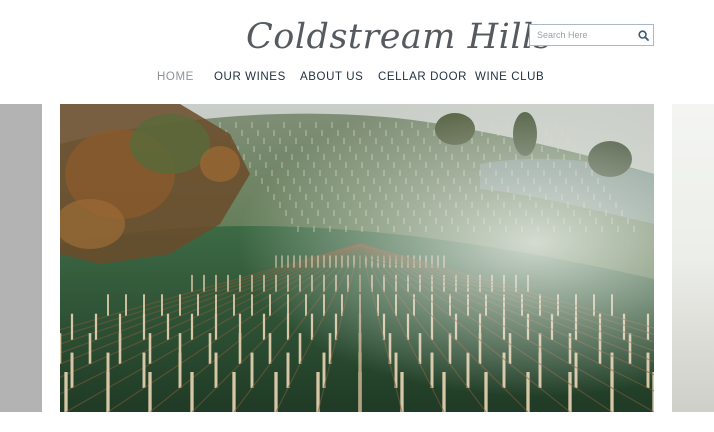  I want to click on search-icon, so click(643, 35).